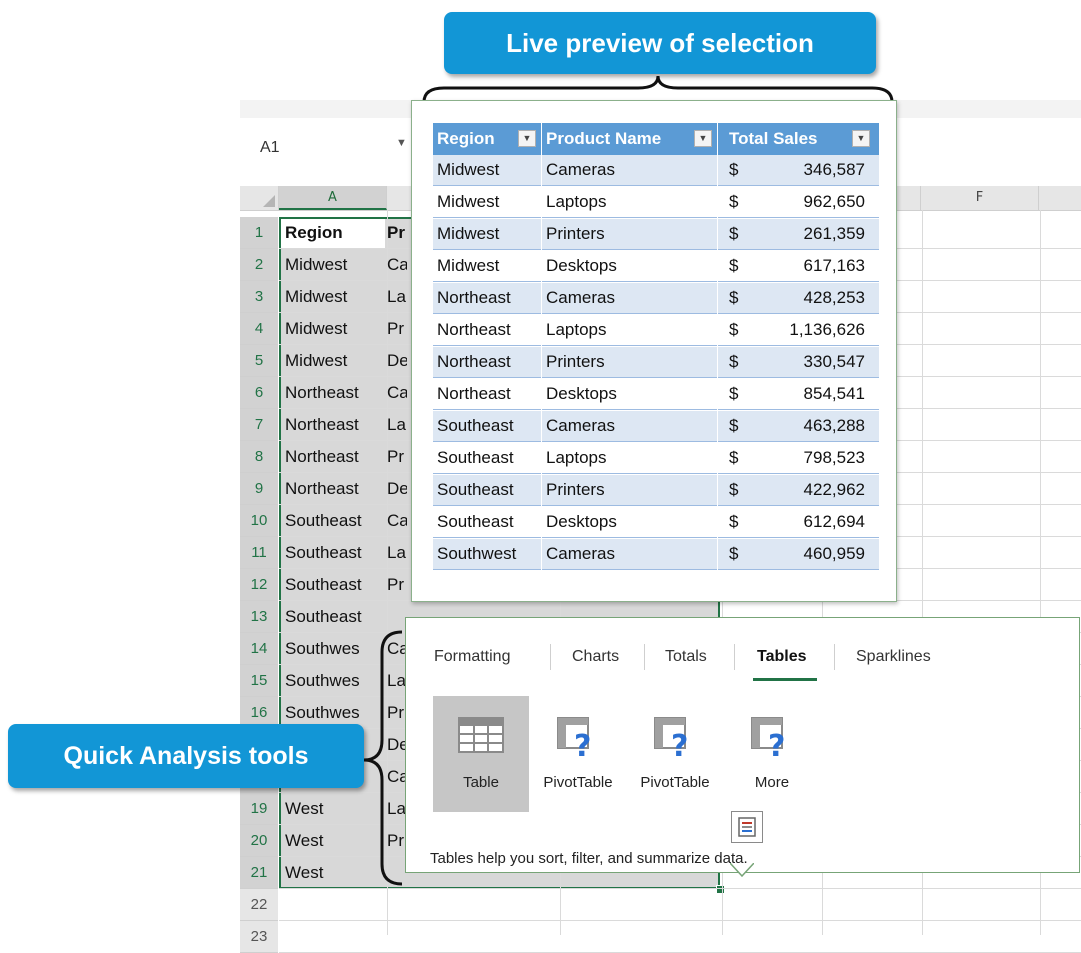 The width and height of the screenshot is (1081, 953). Describe the element at coordinates (259, 937) in the screenshot. I see `row-header: 23` at that location.